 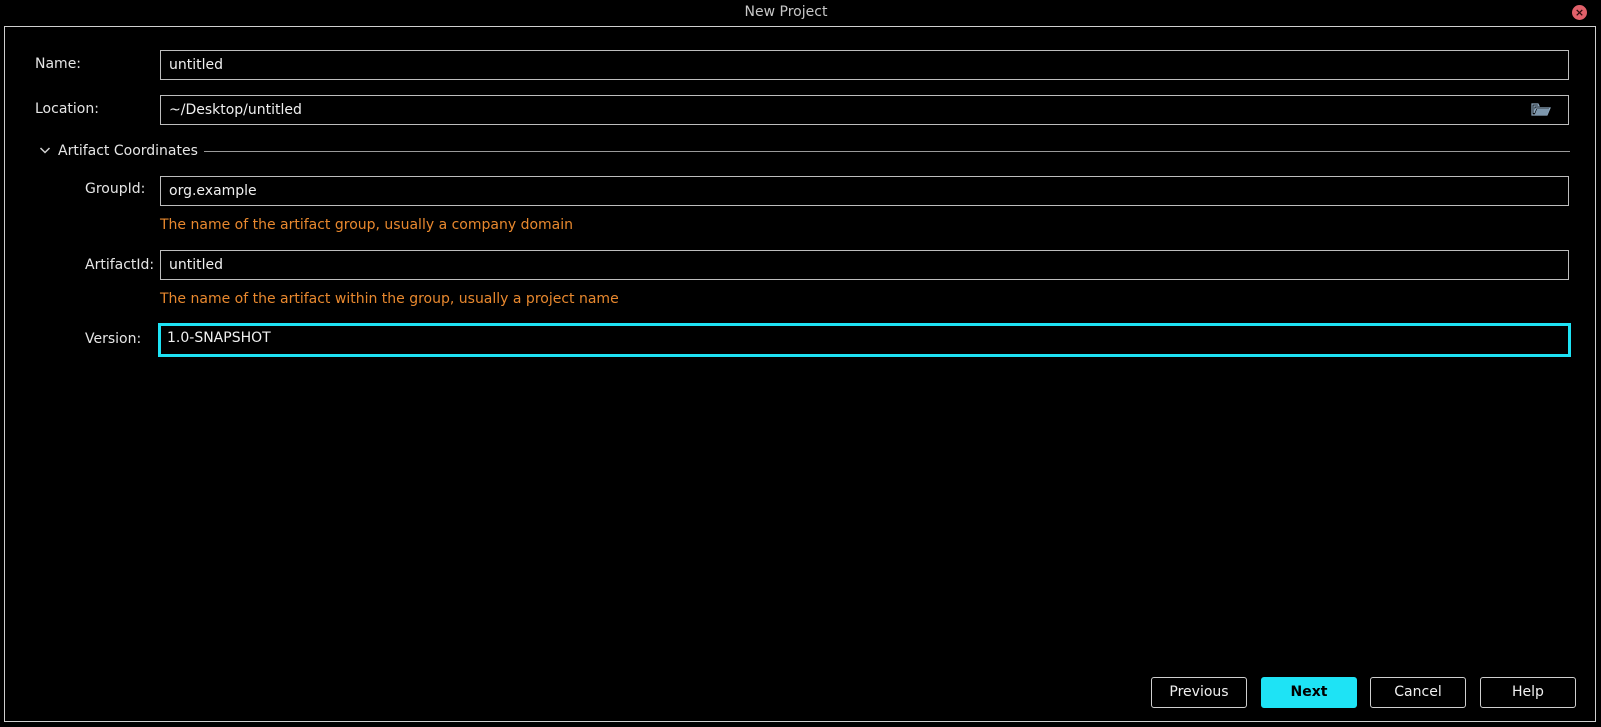 I want to click on chevron-down-icon, so click(x=45, y=150).